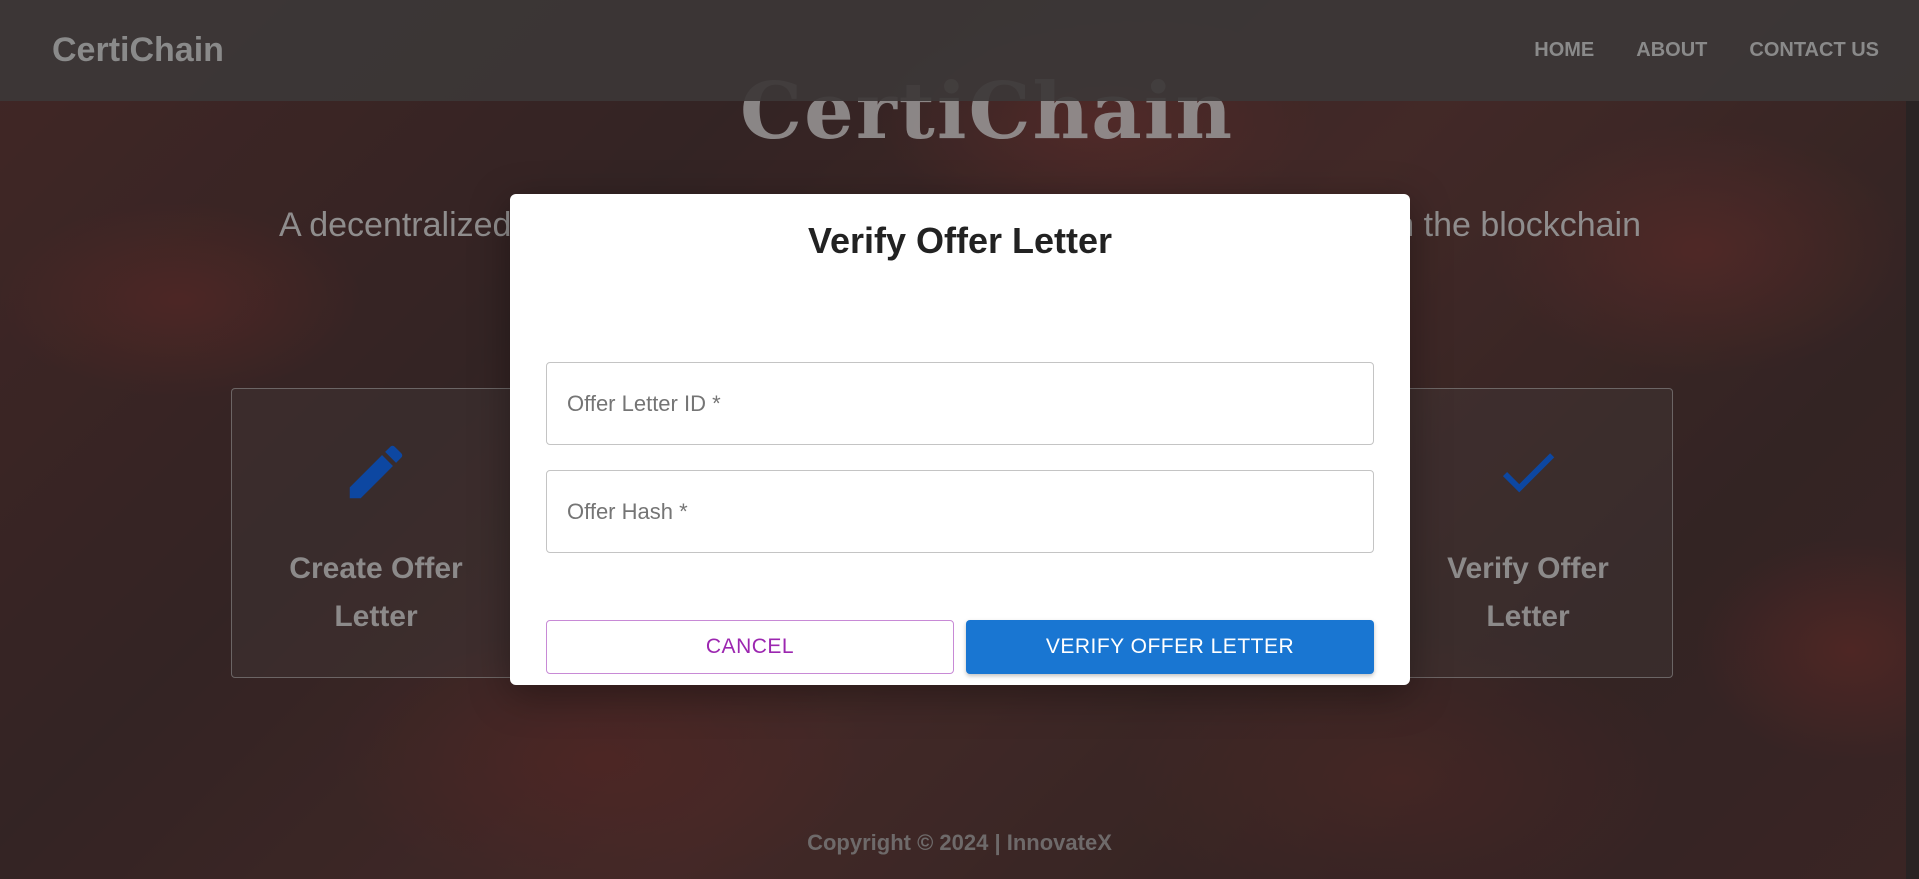 The image size is (1919, 879). I want to click on top-navbar: CertiChain HOME ABOUT CONTACT US, so click(959, 50).